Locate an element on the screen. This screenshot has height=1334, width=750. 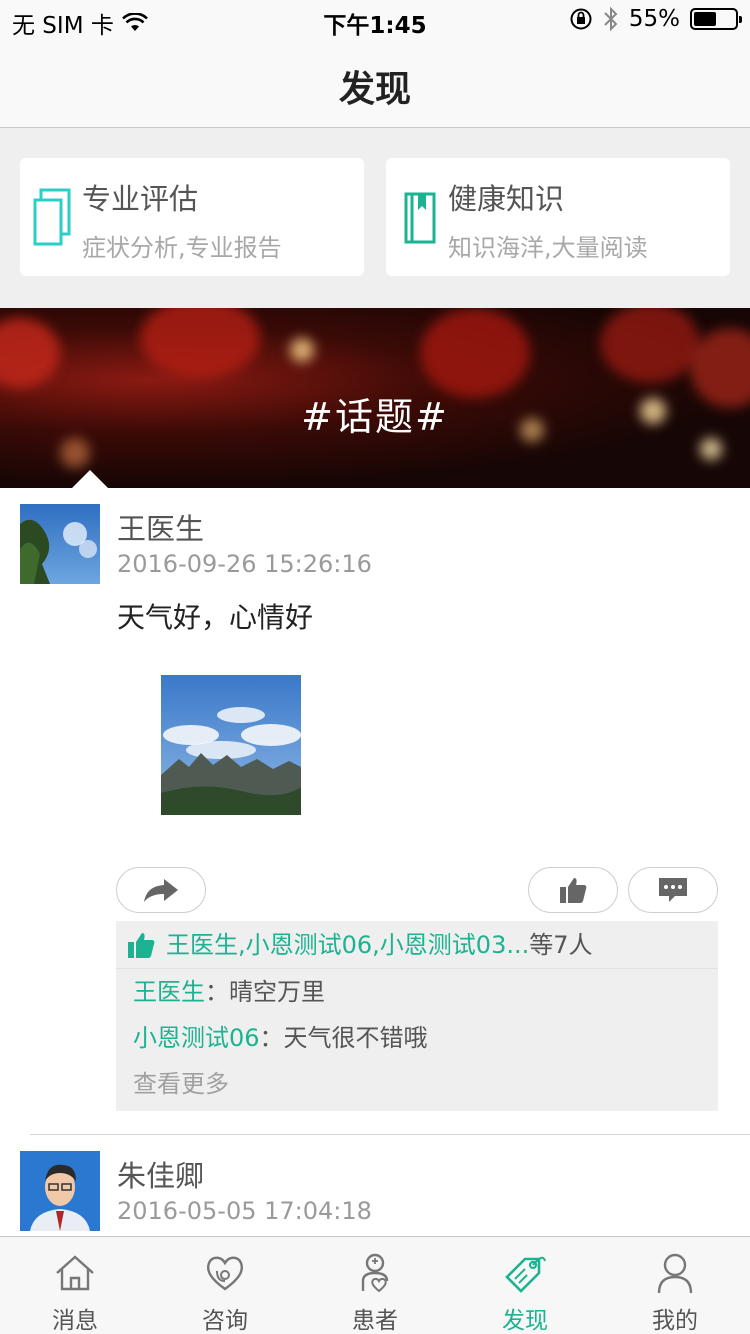
share-arrow-icon is located at coordinates (161, 890).